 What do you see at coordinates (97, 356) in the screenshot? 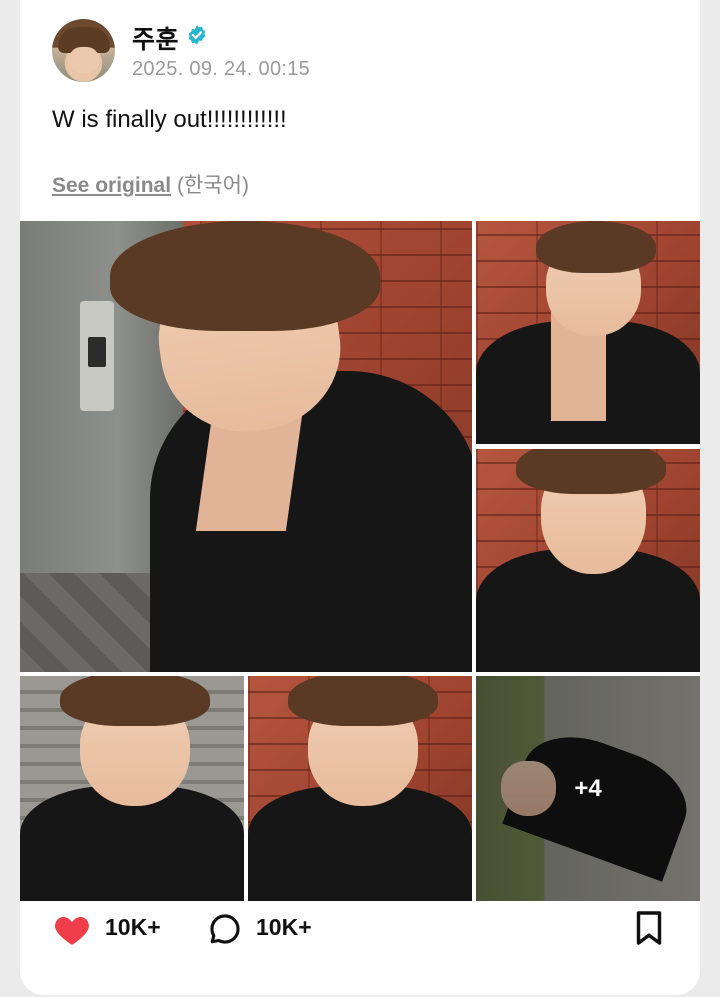
I see `door-lock-shape` at bounding box center [97, 356].